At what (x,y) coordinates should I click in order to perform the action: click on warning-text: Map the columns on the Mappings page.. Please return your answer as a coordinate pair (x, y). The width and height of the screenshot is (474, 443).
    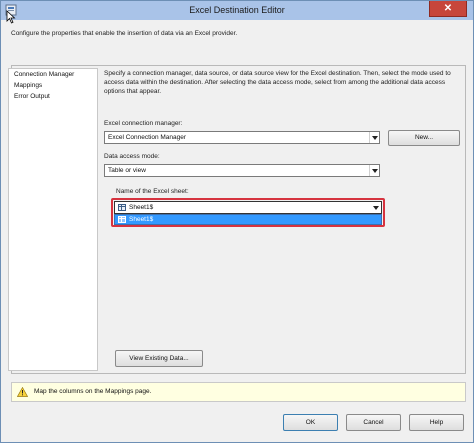
    Looking at the image, I should click on (93, 391).